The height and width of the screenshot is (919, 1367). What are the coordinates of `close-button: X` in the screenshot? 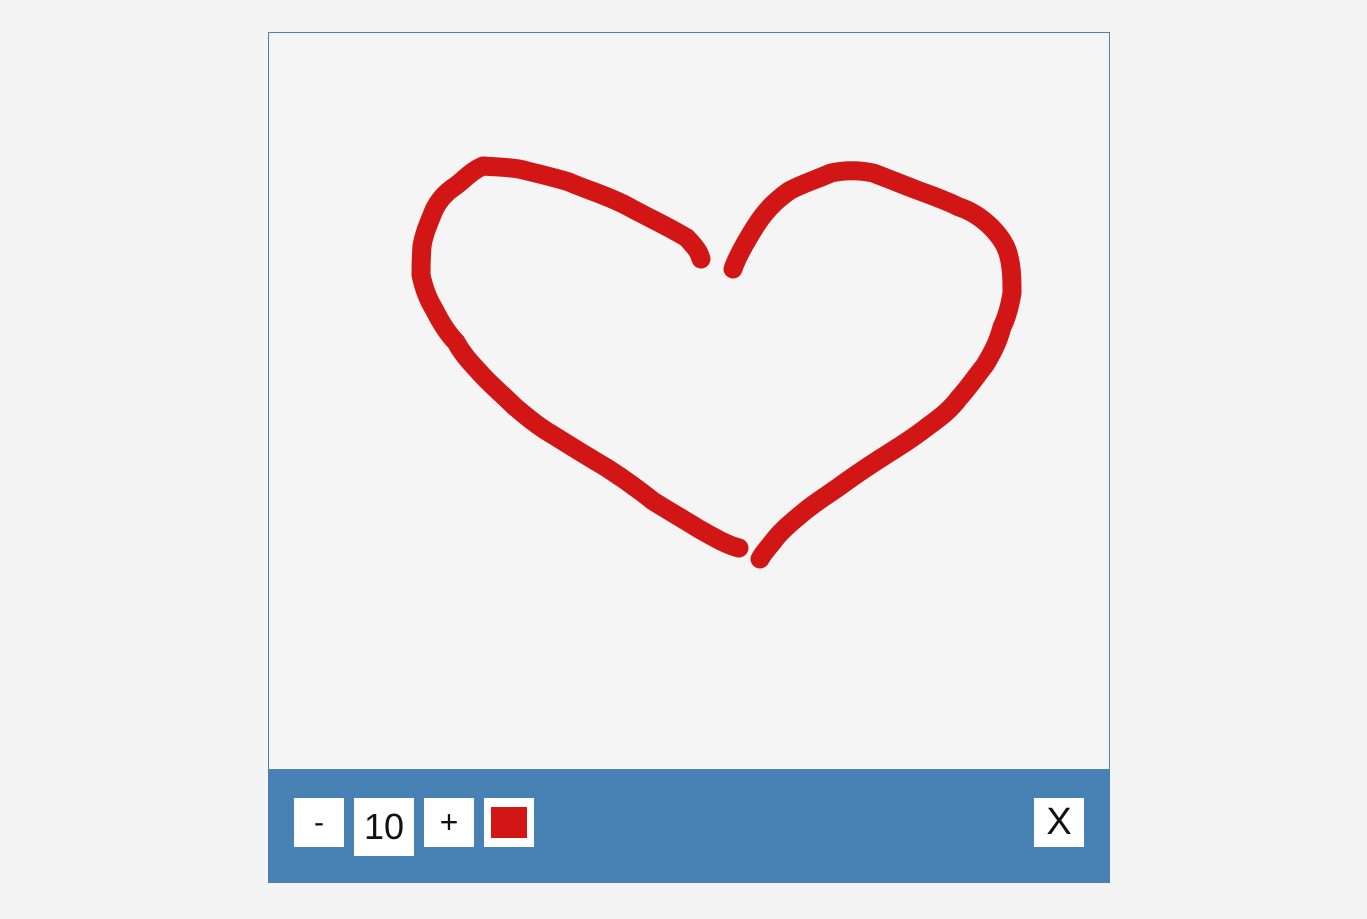 It's located at (1059, 822).